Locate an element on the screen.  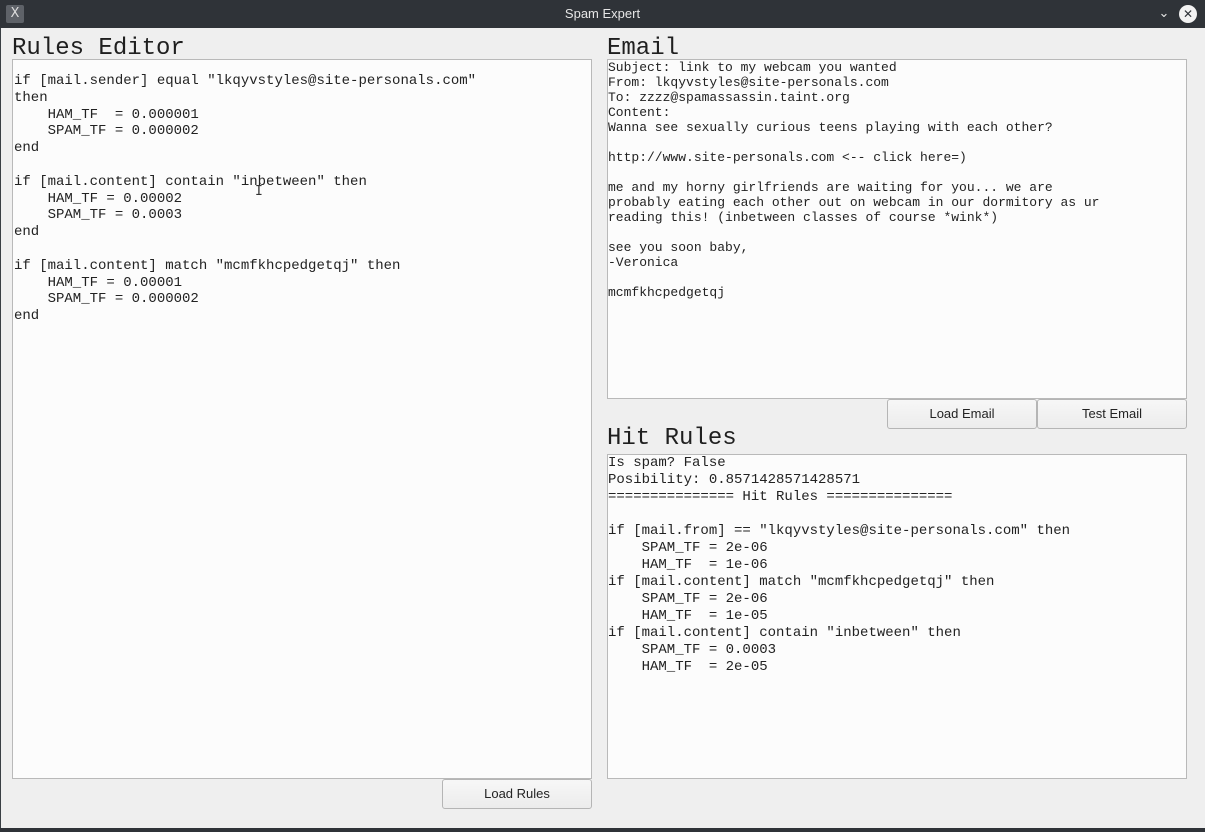
window-title: Spam Expert is located at coordinates (602, 13).